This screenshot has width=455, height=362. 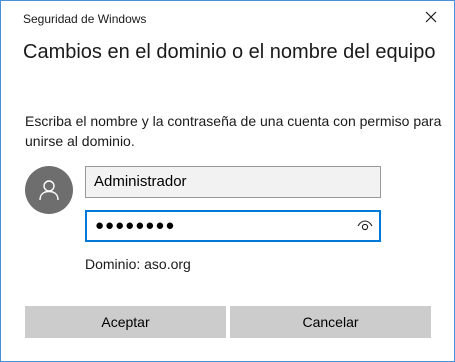 I want to click on title-bar: Seguridad de Windows, so click(x=227, y=17).